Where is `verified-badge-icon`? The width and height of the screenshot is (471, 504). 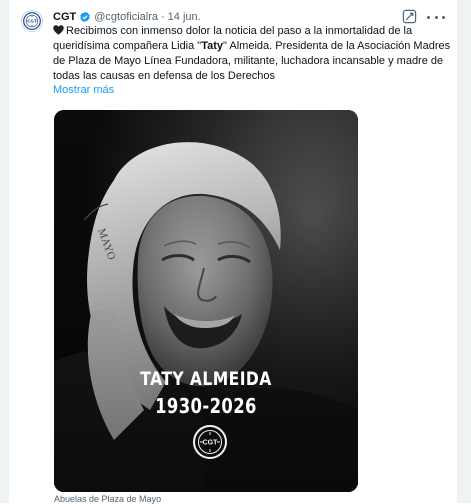
verified-badge-icon is located at coordinates (85, 17).